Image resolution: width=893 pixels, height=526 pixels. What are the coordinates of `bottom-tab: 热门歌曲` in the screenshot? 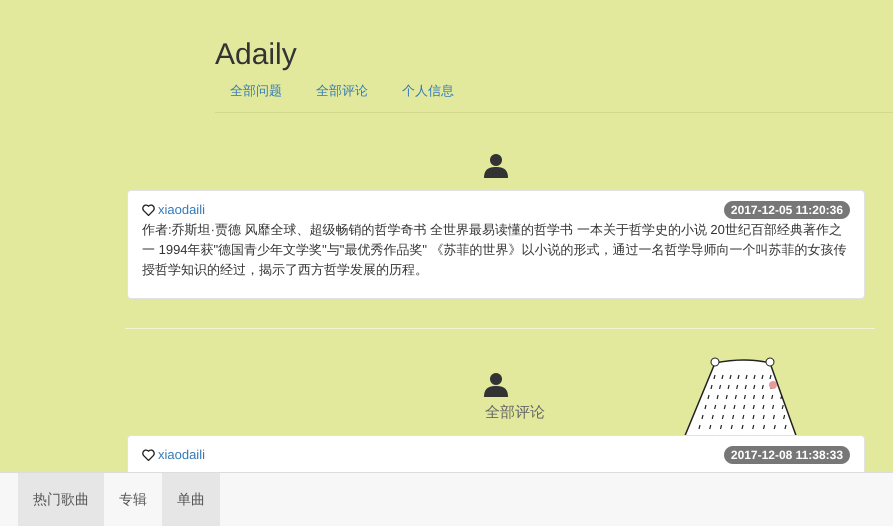 It's located at (61, 499).